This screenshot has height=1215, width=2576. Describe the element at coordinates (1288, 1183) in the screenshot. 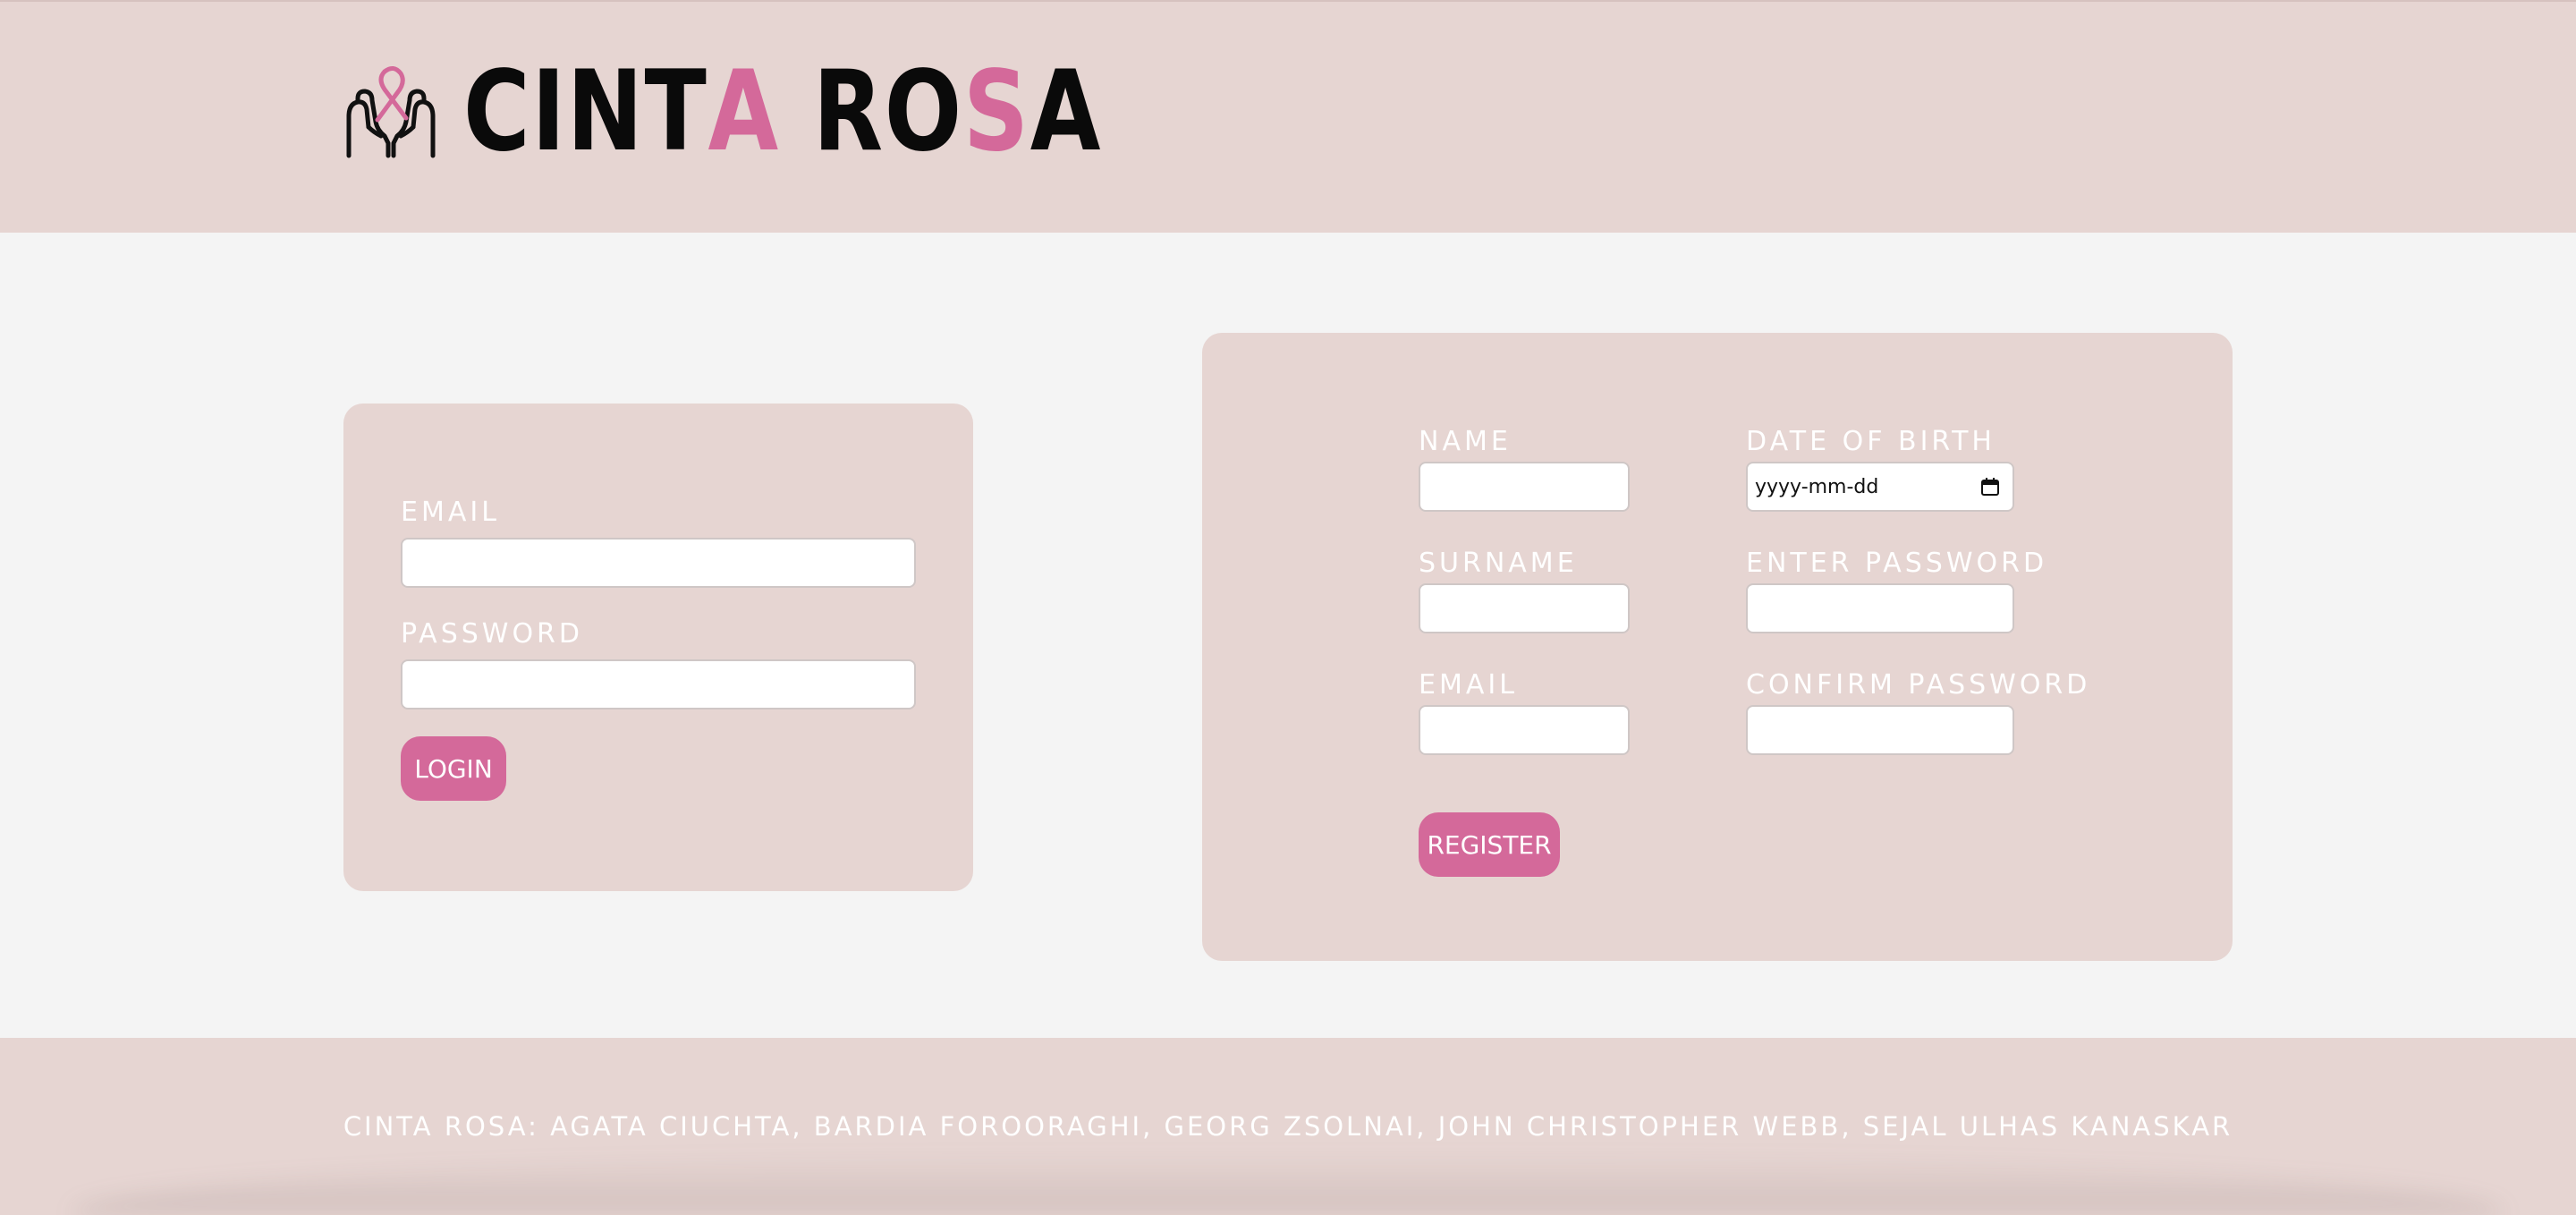

I see `footer-shadow` at that location.